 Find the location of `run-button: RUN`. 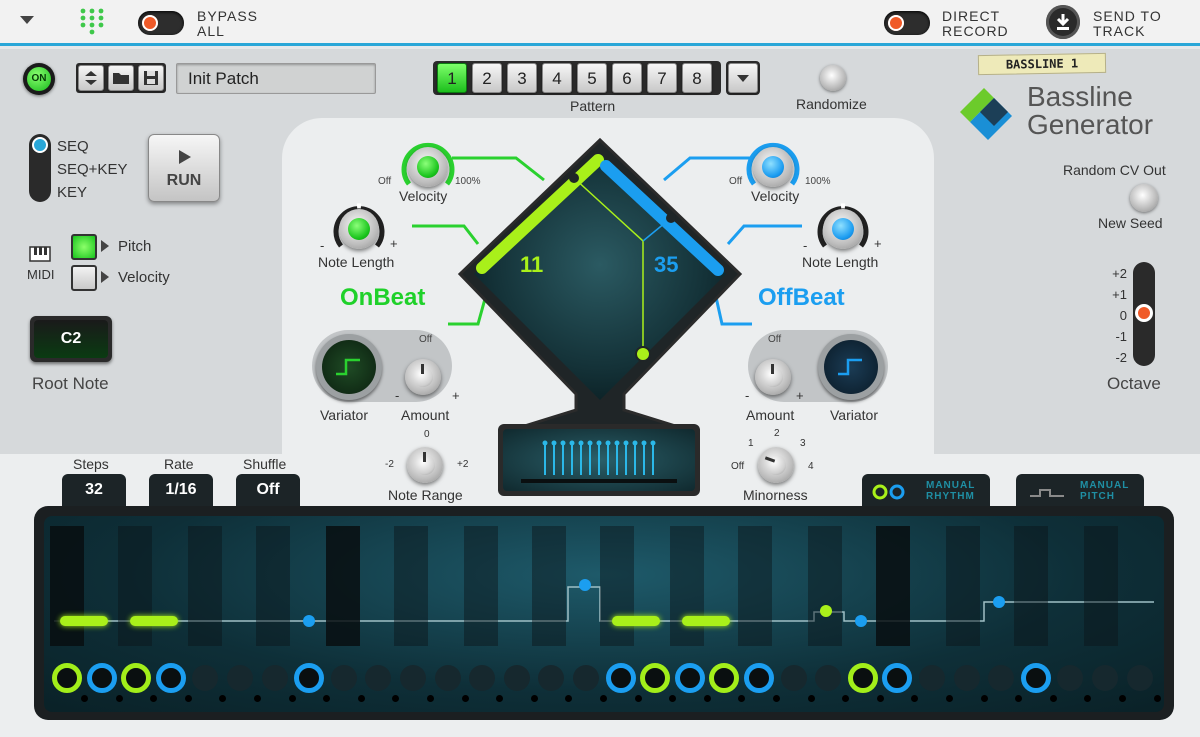

run-button: RUN is located at coordinates (184, 168).